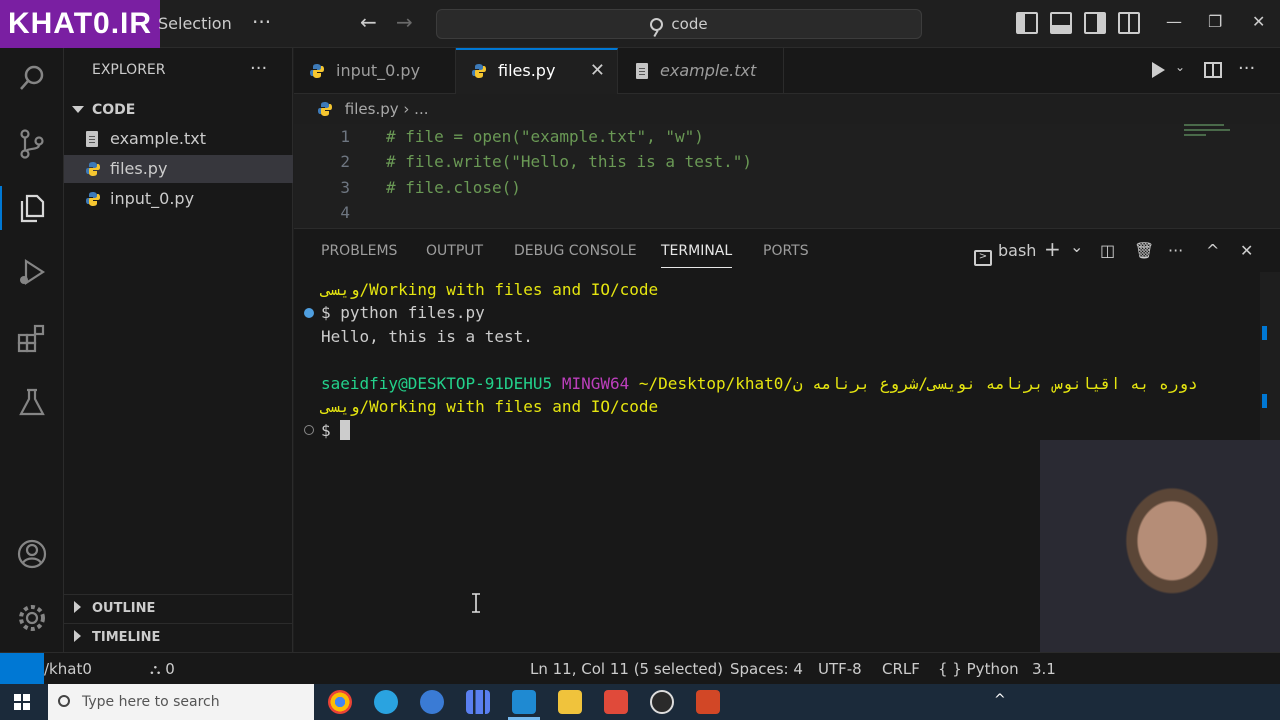  I want to click on cursor-position: Ln 11, Col 11 (5 selected), so click(626, 669).